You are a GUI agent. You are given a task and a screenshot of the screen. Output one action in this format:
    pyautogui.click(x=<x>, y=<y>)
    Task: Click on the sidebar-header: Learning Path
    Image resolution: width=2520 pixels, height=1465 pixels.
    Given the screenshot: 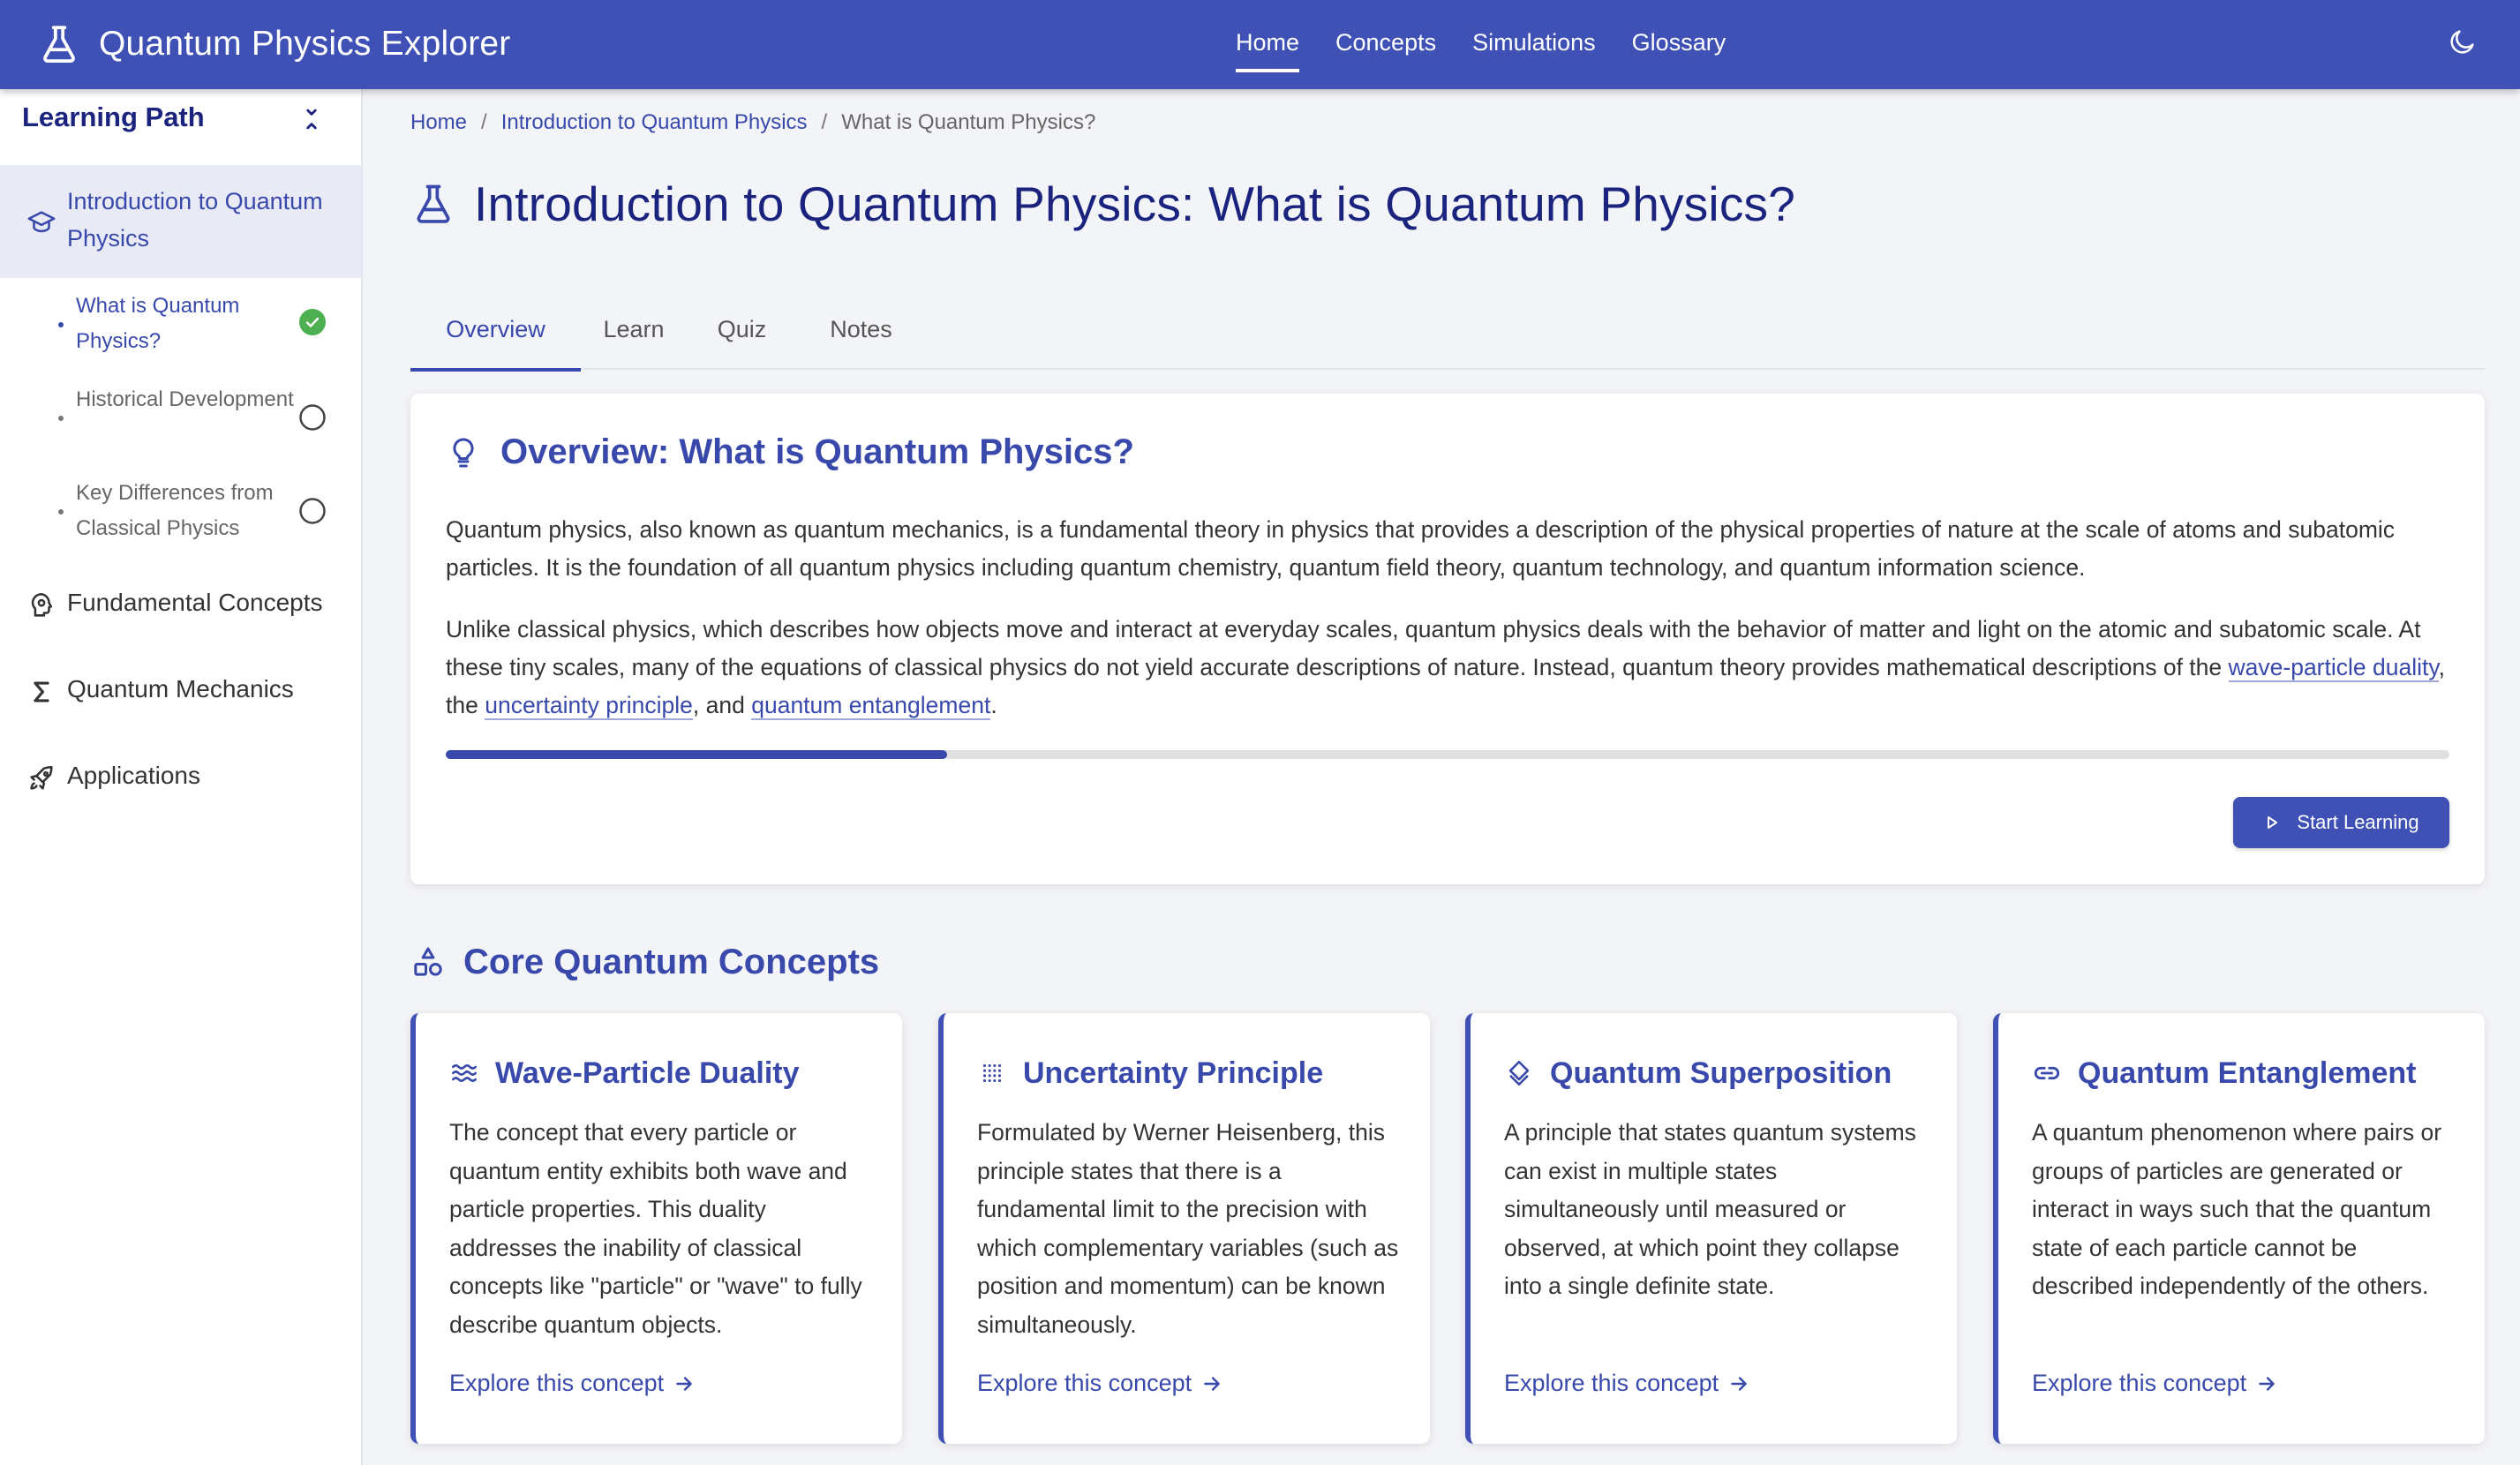 What is the action you would take?
    pyautogui.click(x=180, y=127)
    